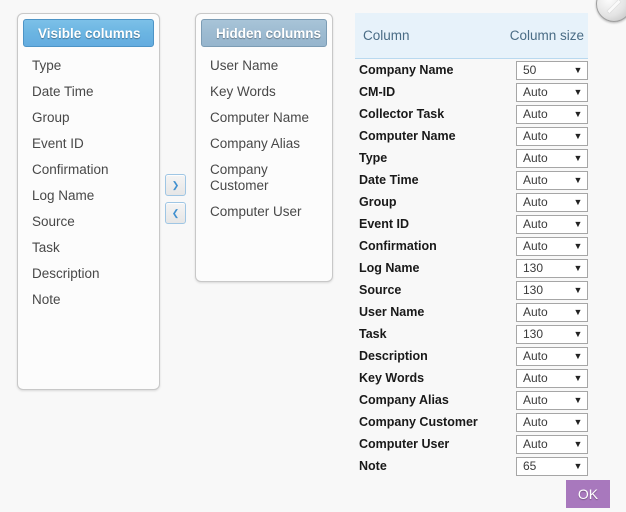 The image size is (626, 512). Describe the element at coordinates (471, 158) in the screenshot. I see `table-row: Type Auto ▼` at that location.